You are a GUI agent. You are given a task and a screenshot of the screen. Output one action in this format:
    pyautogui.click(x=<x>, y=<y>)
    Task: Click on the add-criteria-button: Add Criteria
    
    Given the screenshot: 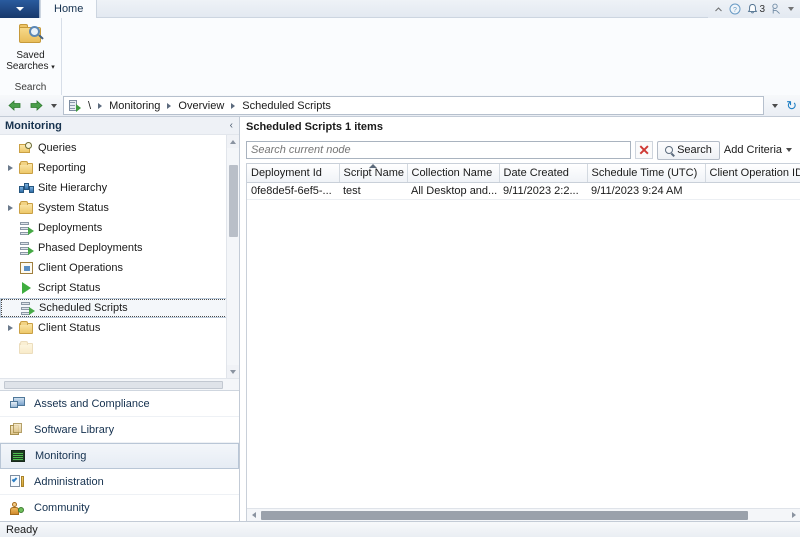 What is the action you would take?
    pyautogui.click(x=759, y=150)
    